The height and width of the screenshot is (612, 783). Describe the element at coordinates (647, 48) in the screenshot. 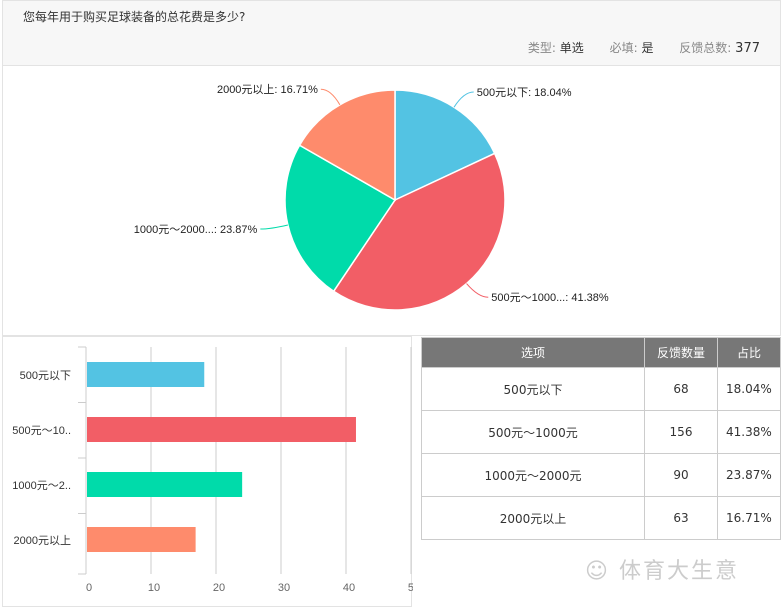

I see `required-value: 是` at that location.